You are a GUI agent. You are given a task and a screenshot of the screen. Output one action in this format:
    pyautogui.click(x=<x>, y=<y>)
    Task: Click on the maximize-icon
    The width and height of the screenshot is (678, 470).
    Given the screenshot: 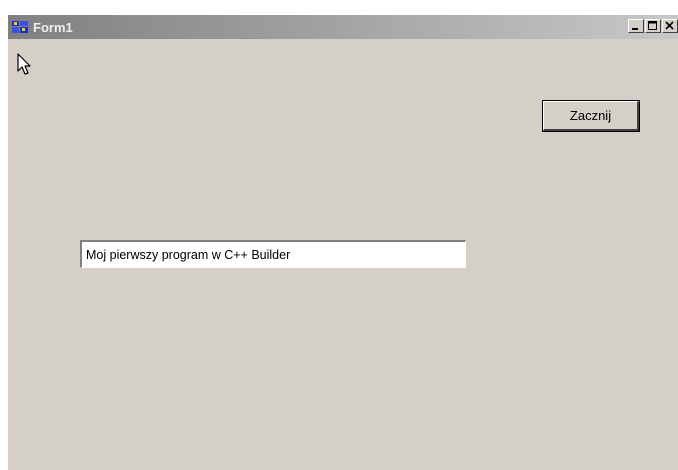 What is the action you would take?
    pyautogui.click(x=652, y=25)
    